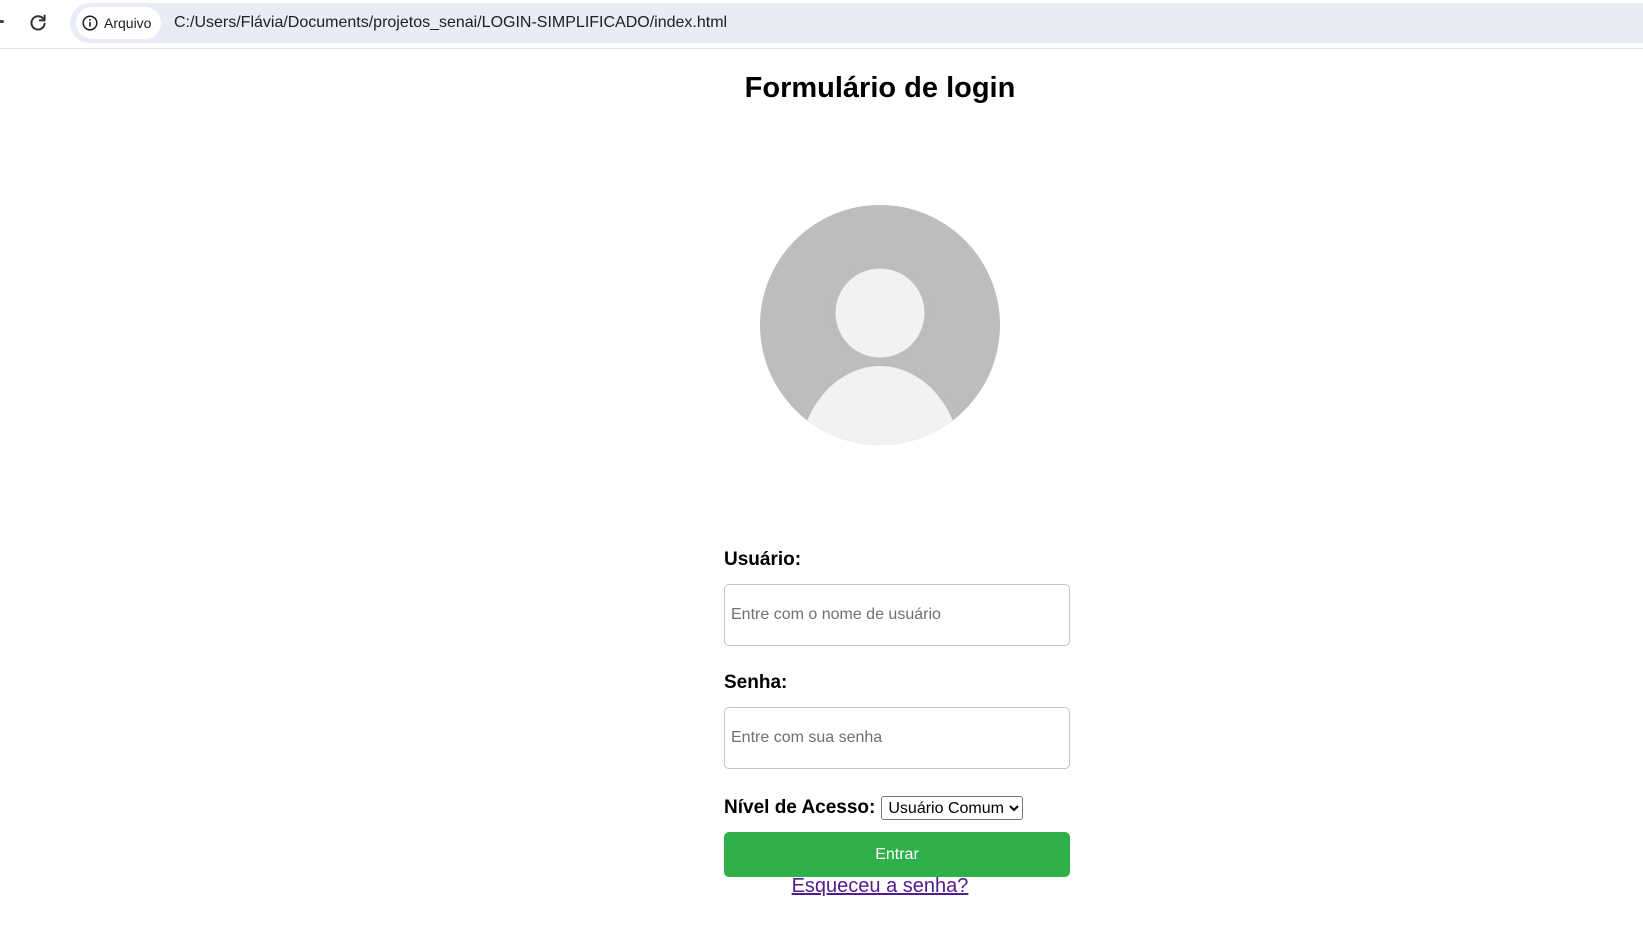  Describe the element at coordinates (897, 854) in the screenshot. I see `login-button: Entrar` at that location.